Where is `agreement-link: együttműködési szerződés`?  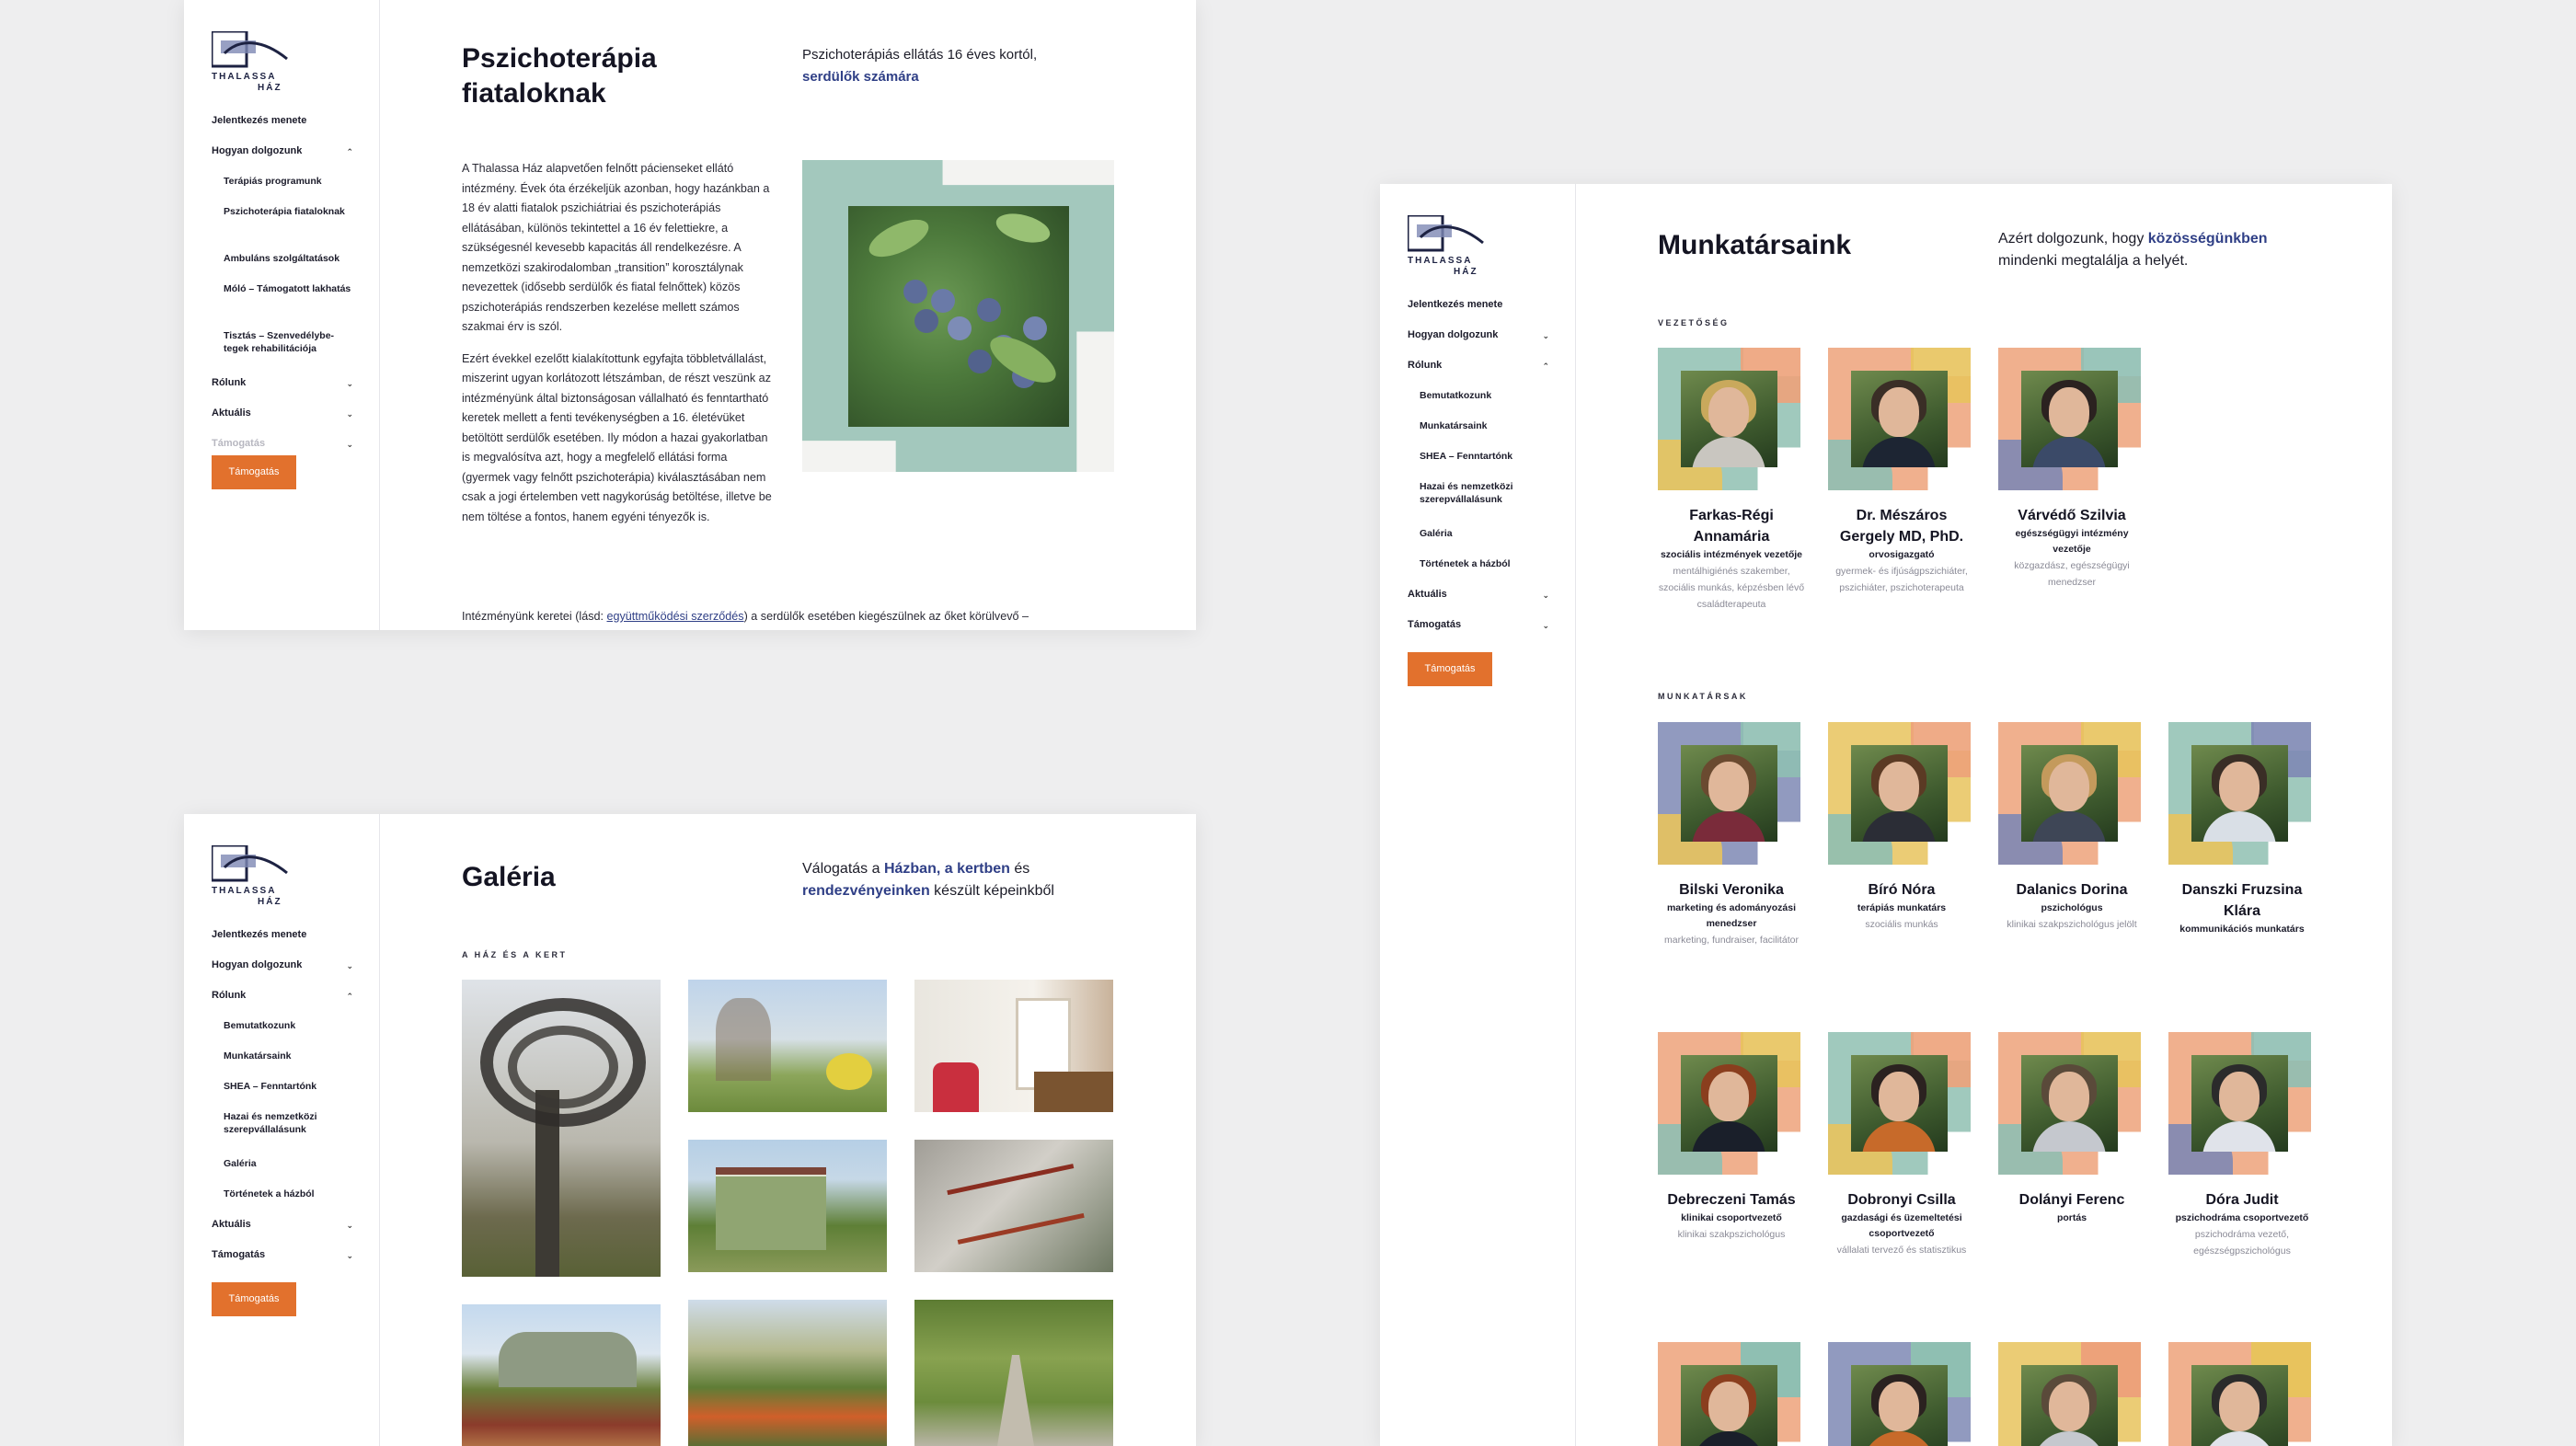
agreement-link: együttműködési szerződés is located at coordinates (675, 616).